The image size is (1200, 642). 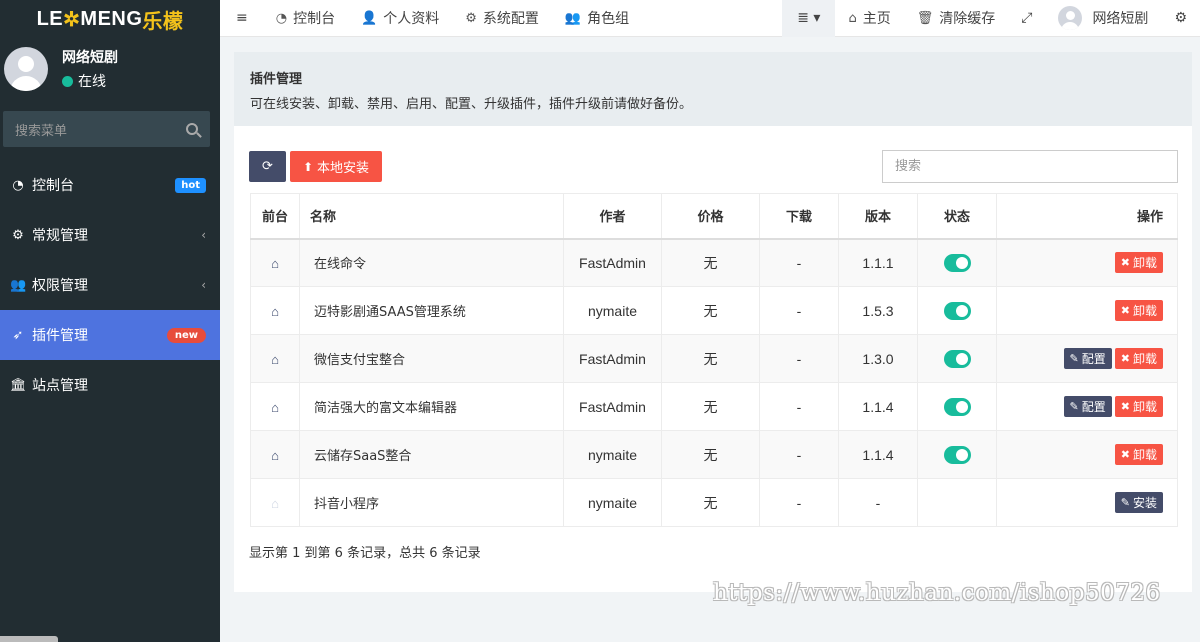 What do you see at coordinates (203, 235) in the screenshot?
I see `chevron-left-icon: ‹` at bounding box center [203, 235].